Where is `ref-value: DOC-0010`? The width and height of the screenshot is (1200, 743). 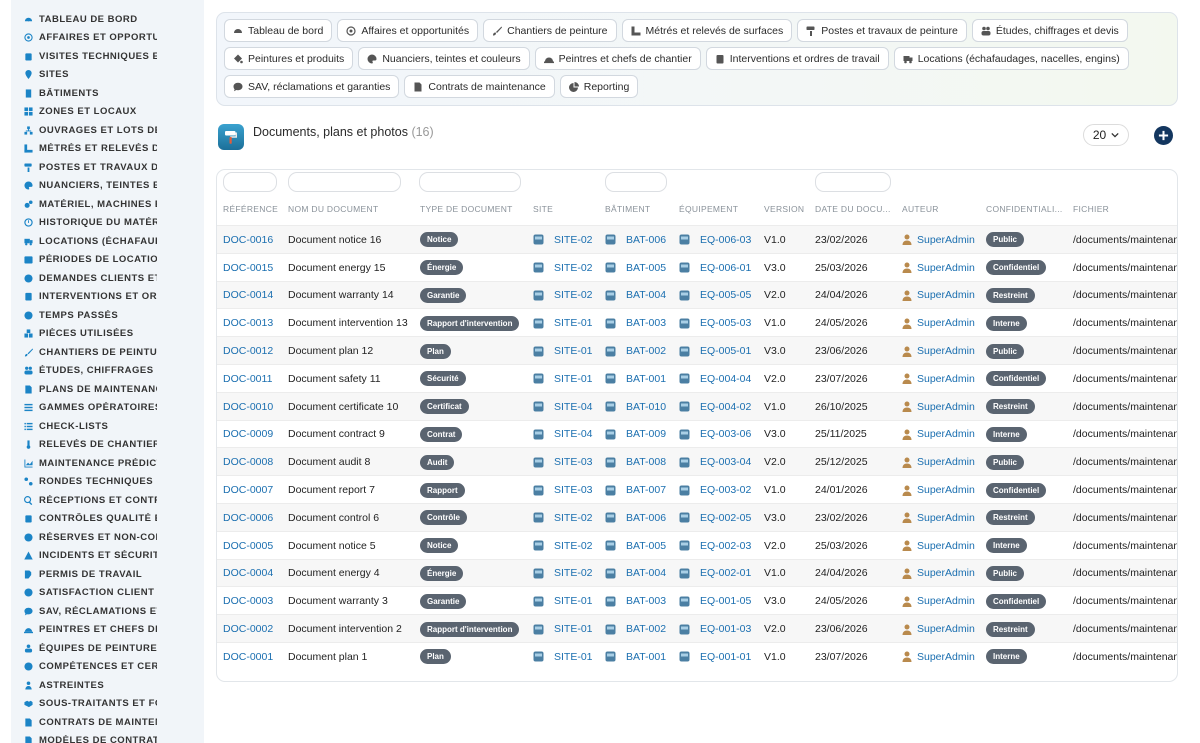 ref-value: DOC-0010 is located at coordinates (248, 407).